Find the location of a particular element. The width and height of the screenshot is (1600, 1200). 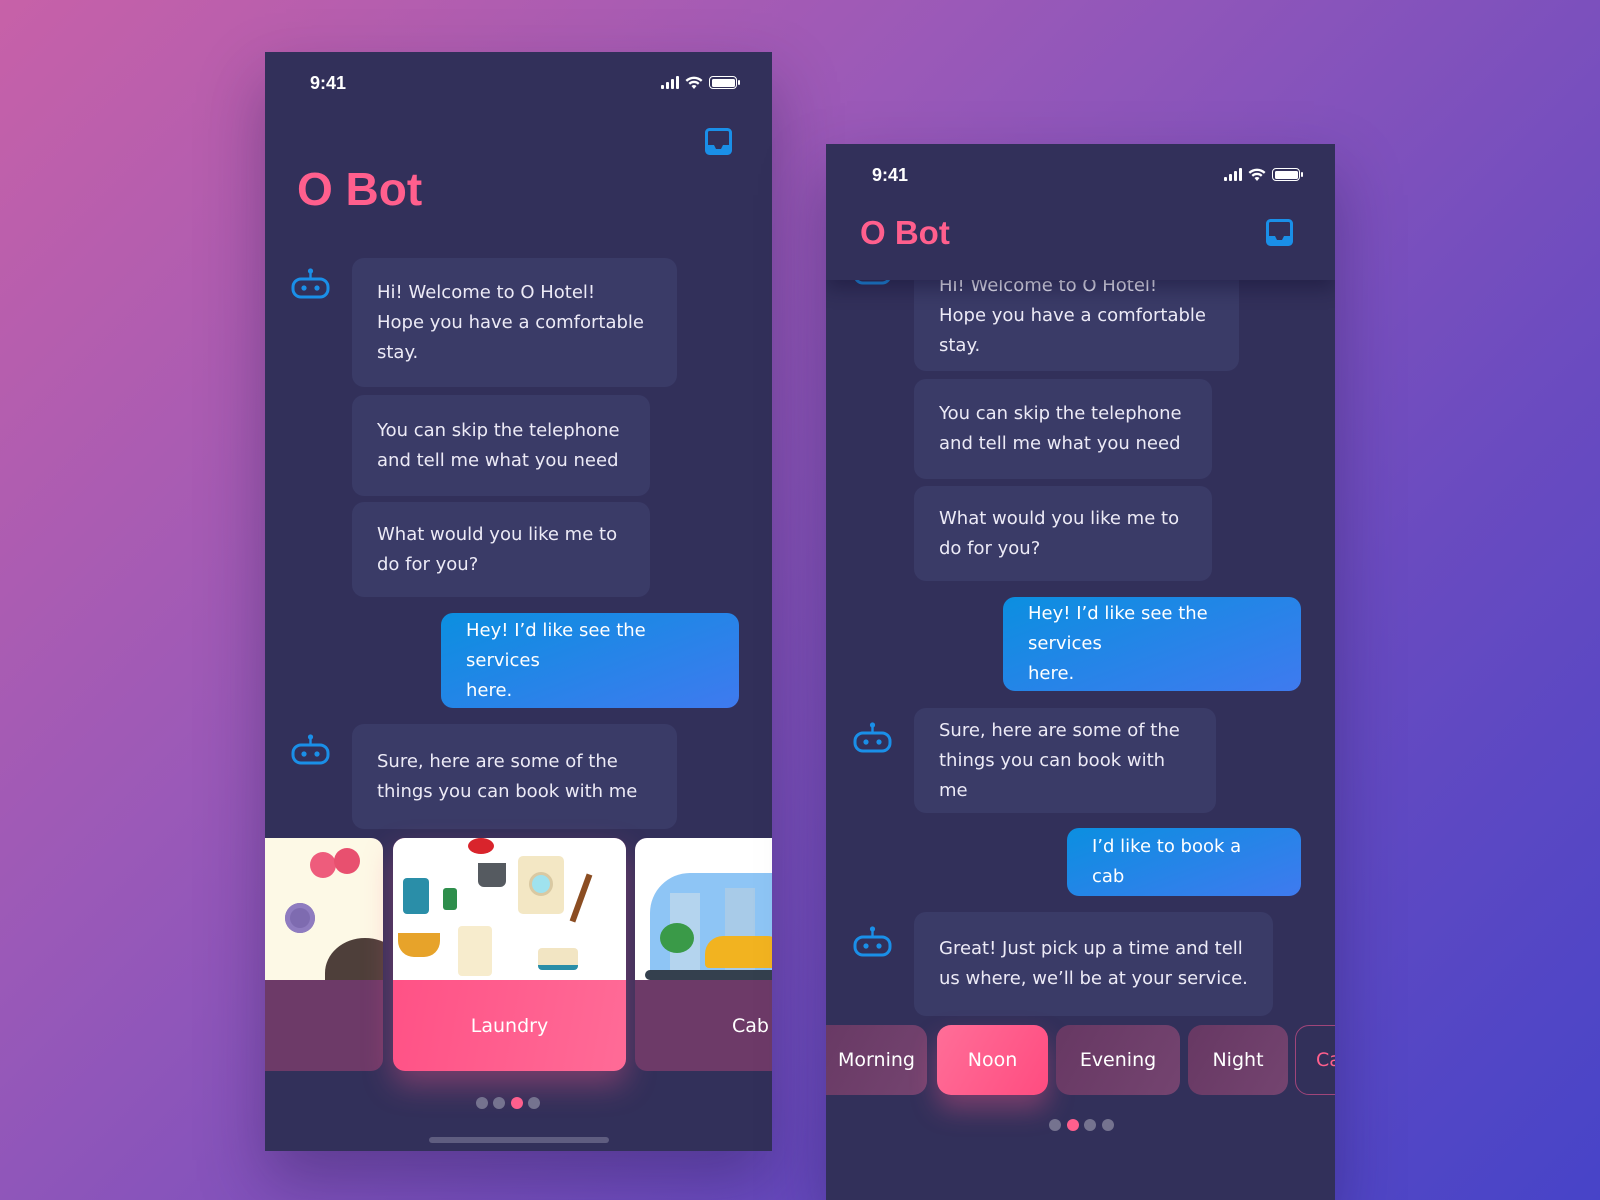

service-card-laundry: Laundry is located at coordinates (509, 954).